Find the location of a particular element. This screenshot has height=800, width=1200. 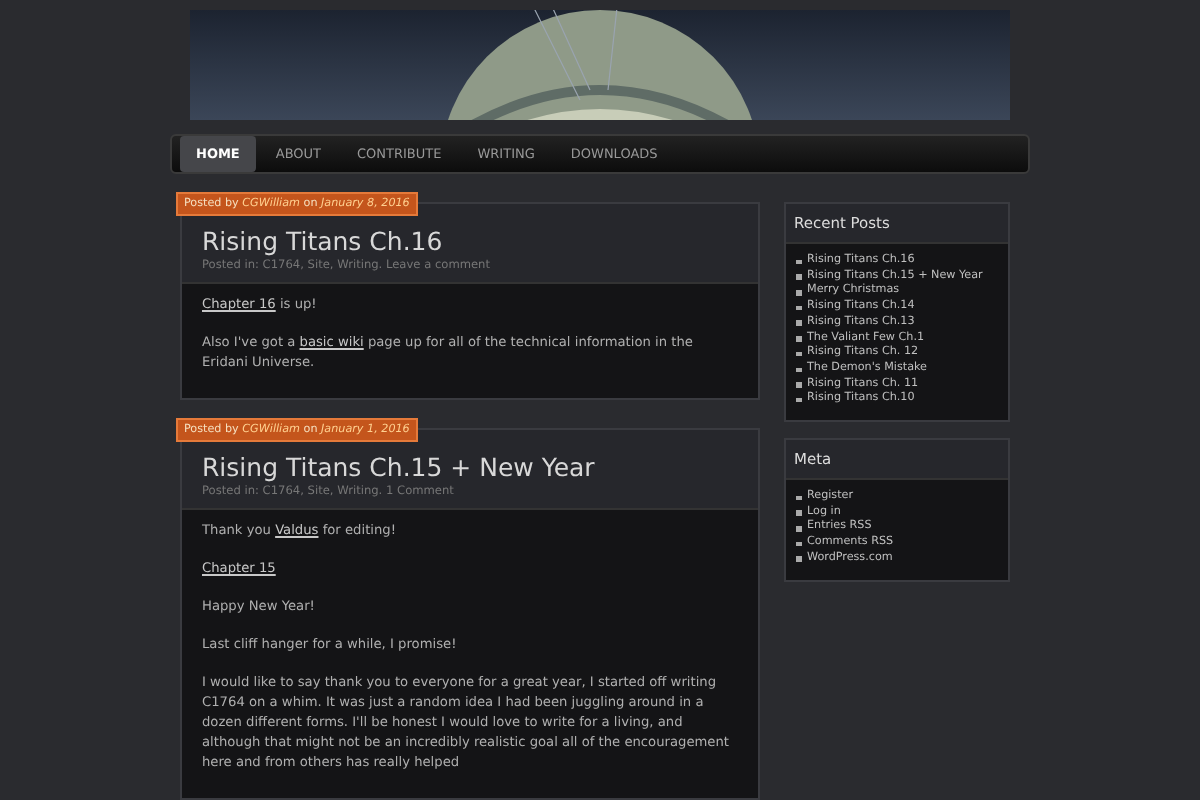

post-title: Rising Titans Ch.15 + New Year is located at coordinates (470, 467).